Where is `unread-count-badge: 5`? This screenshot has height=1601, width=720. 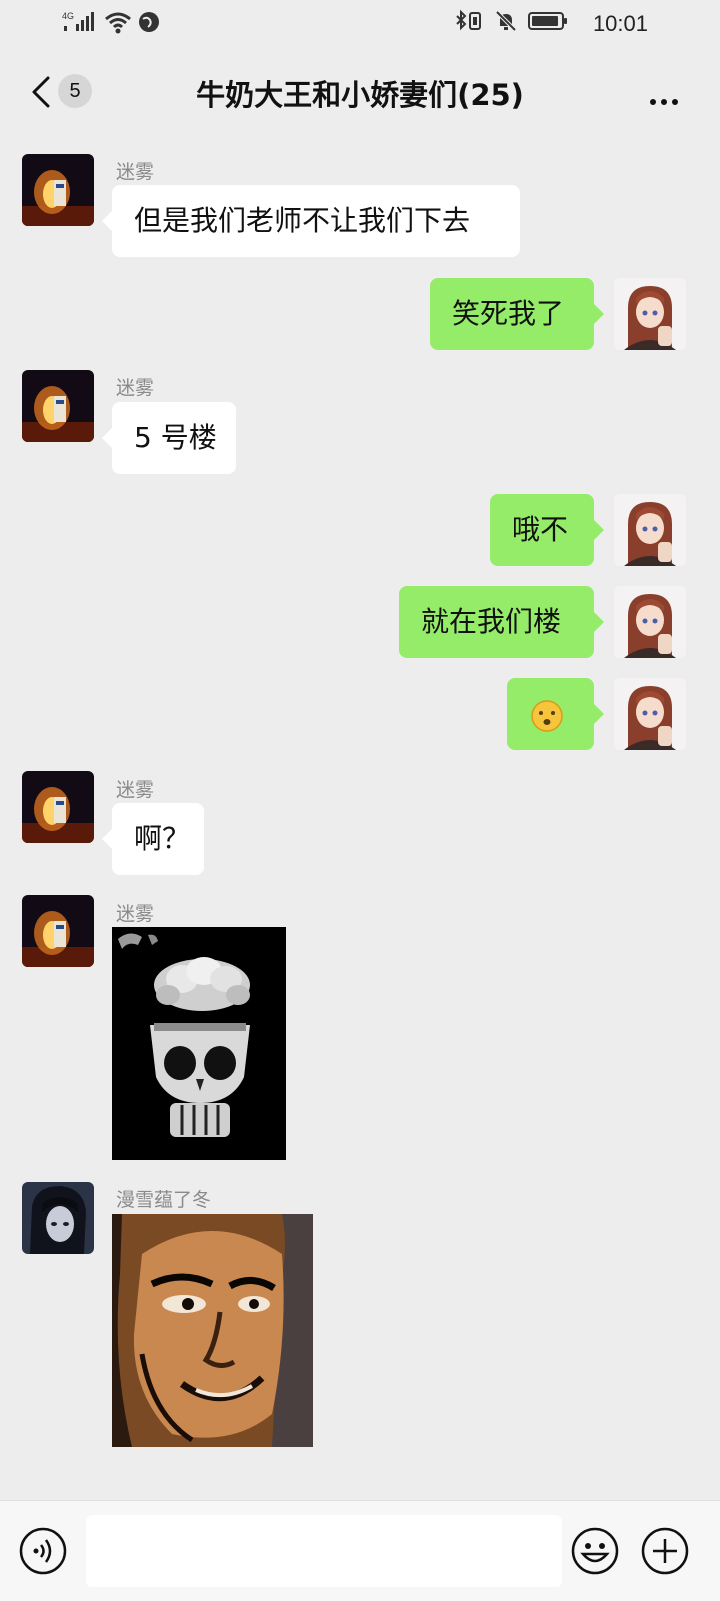
unread-count-badge: 5 is located at coordinates (75, 91).